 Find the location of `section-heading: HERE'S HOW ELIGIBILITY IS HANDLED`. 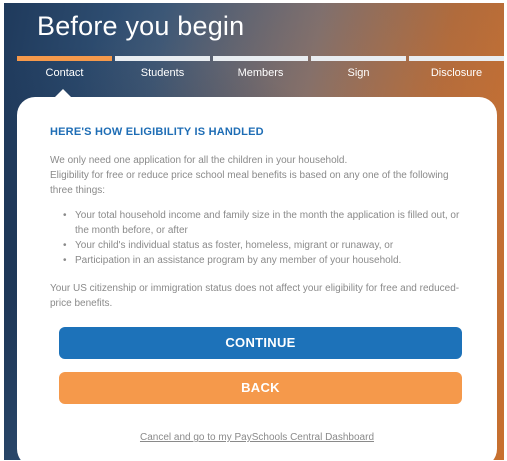

section-heading: HERE'S HOW ELIGIBILITY IS HANDLED is located at coordinates (157, 132).